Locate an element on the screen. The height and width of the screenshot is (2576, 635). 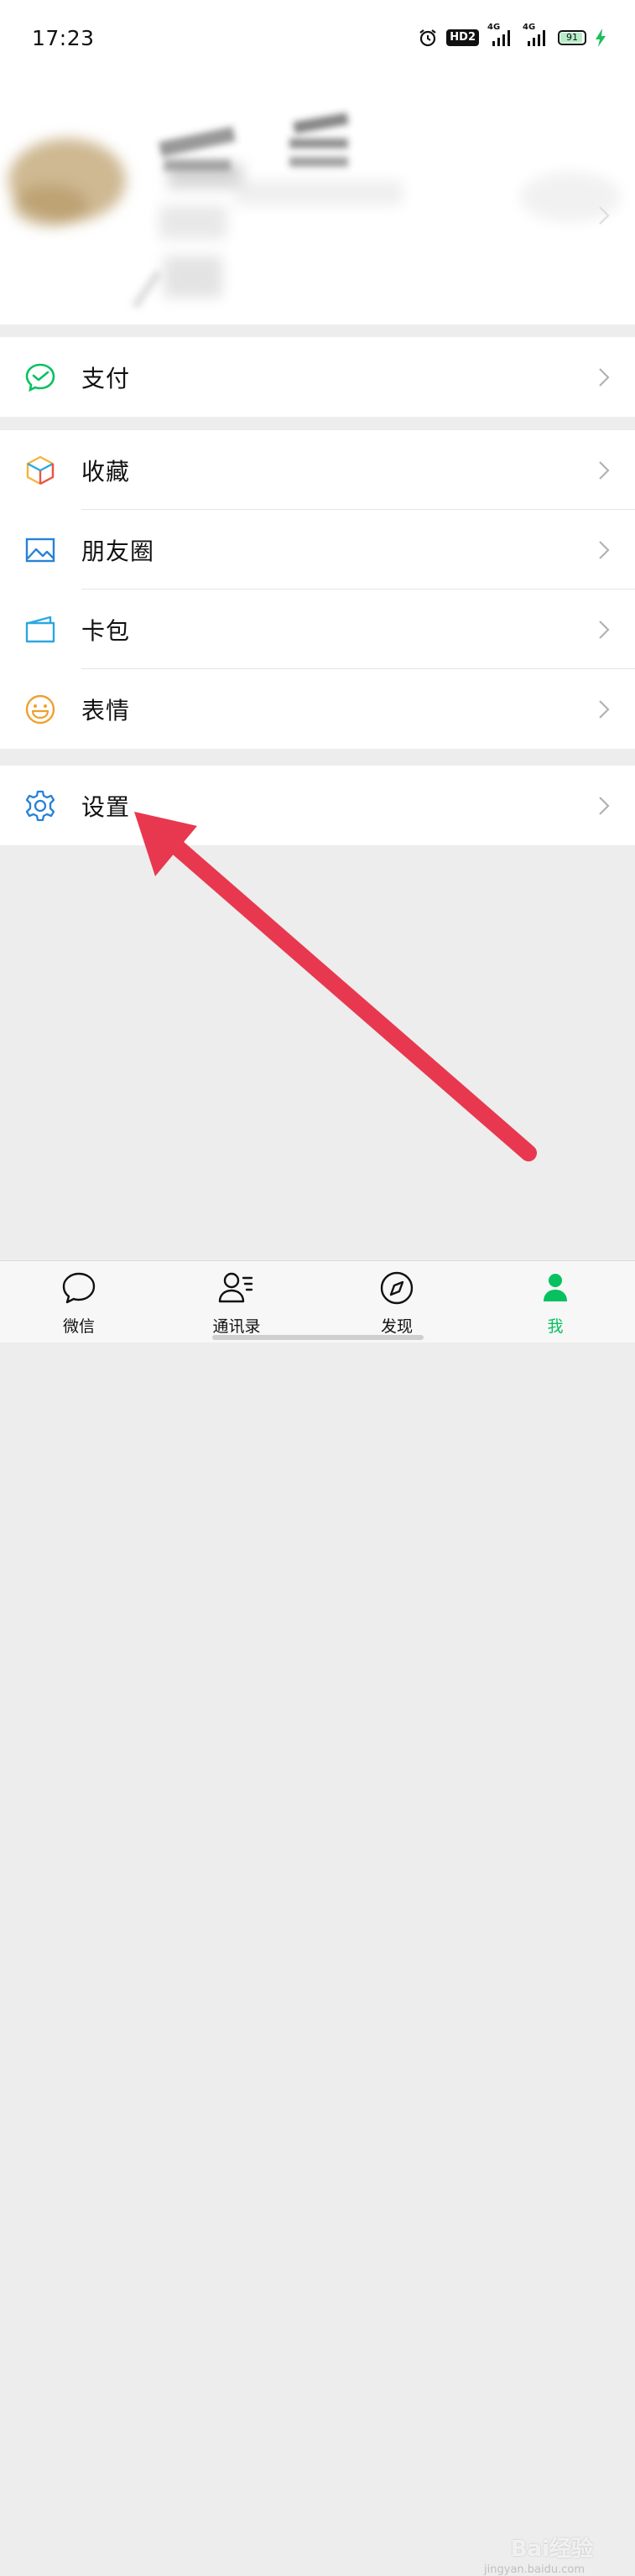
menu-item-label: 设置 is located at coordinates (106, 806).